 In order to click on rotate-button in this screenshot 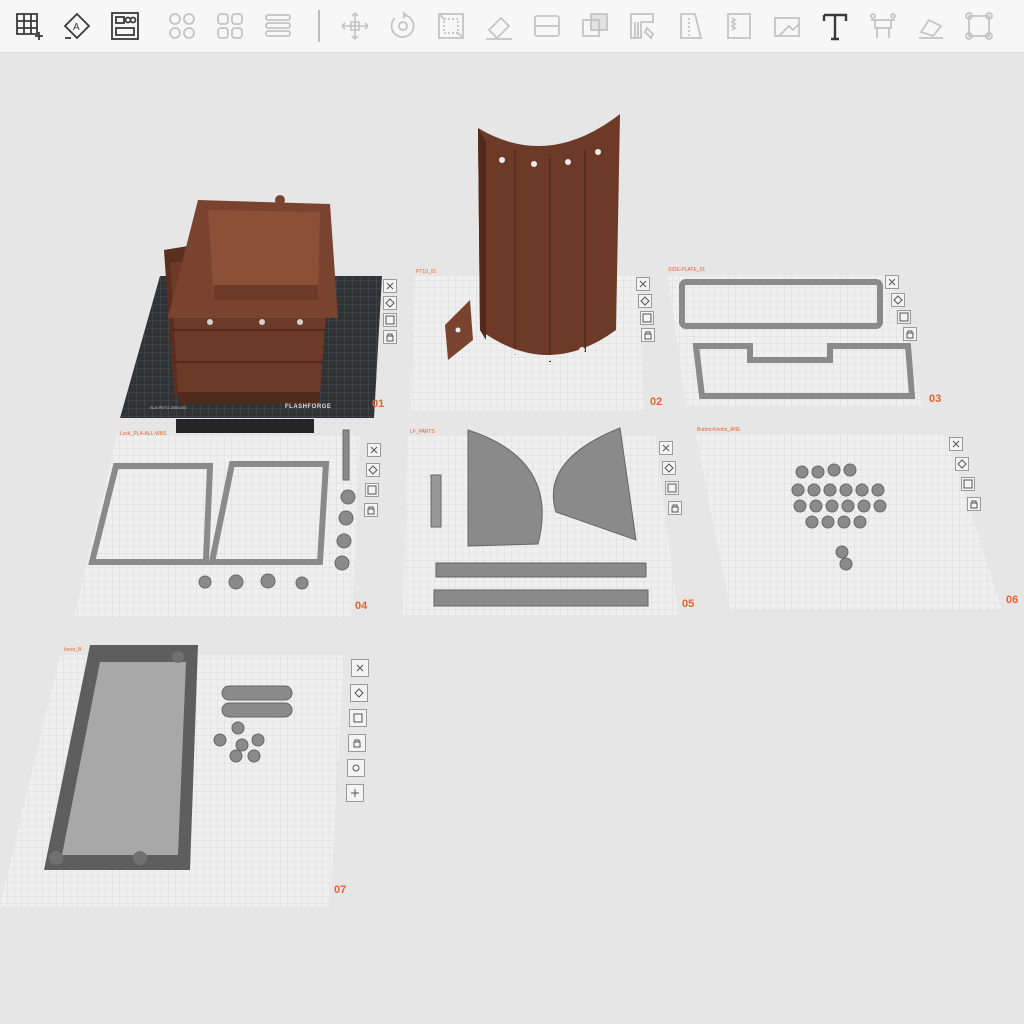, I will do `click(403, 26)`.